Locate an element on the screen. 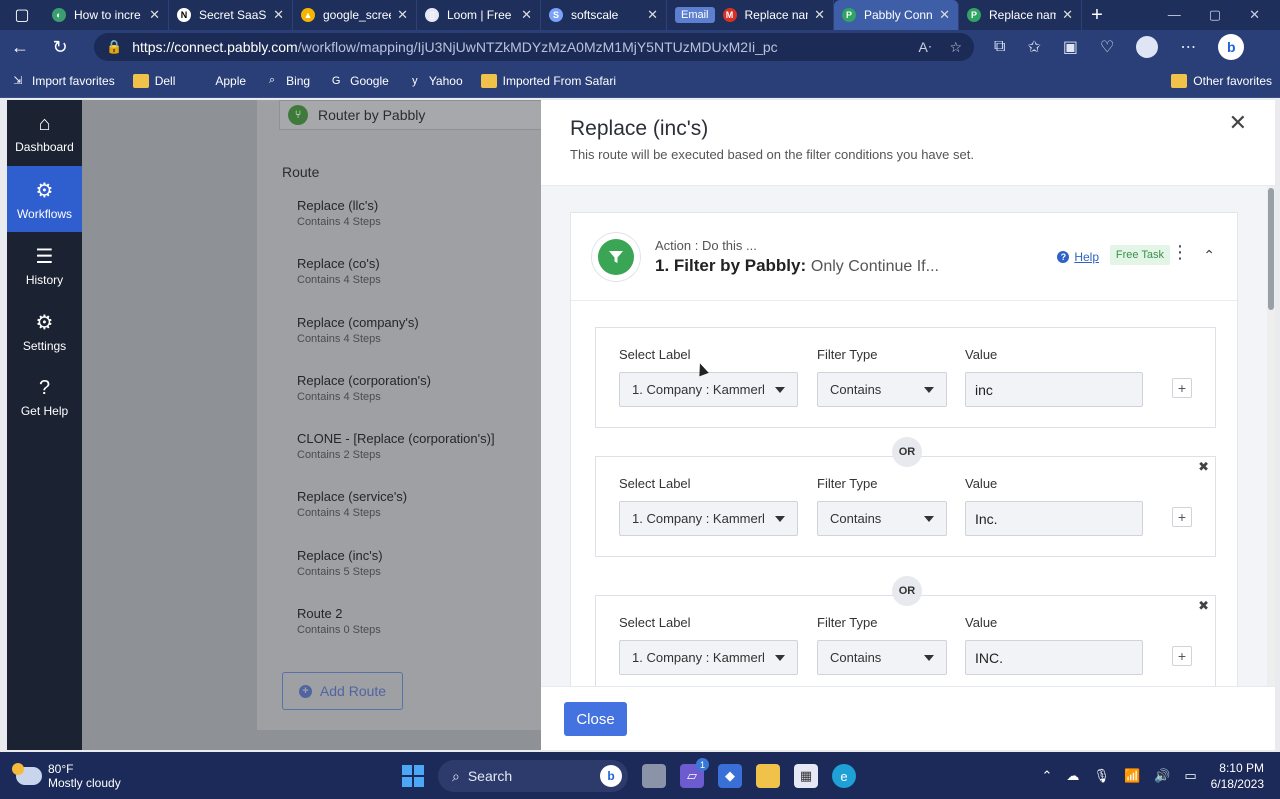 The height and width of the screenshot is (799, 1280). close-icon: ✕ is located at coordinates (1238, 123).